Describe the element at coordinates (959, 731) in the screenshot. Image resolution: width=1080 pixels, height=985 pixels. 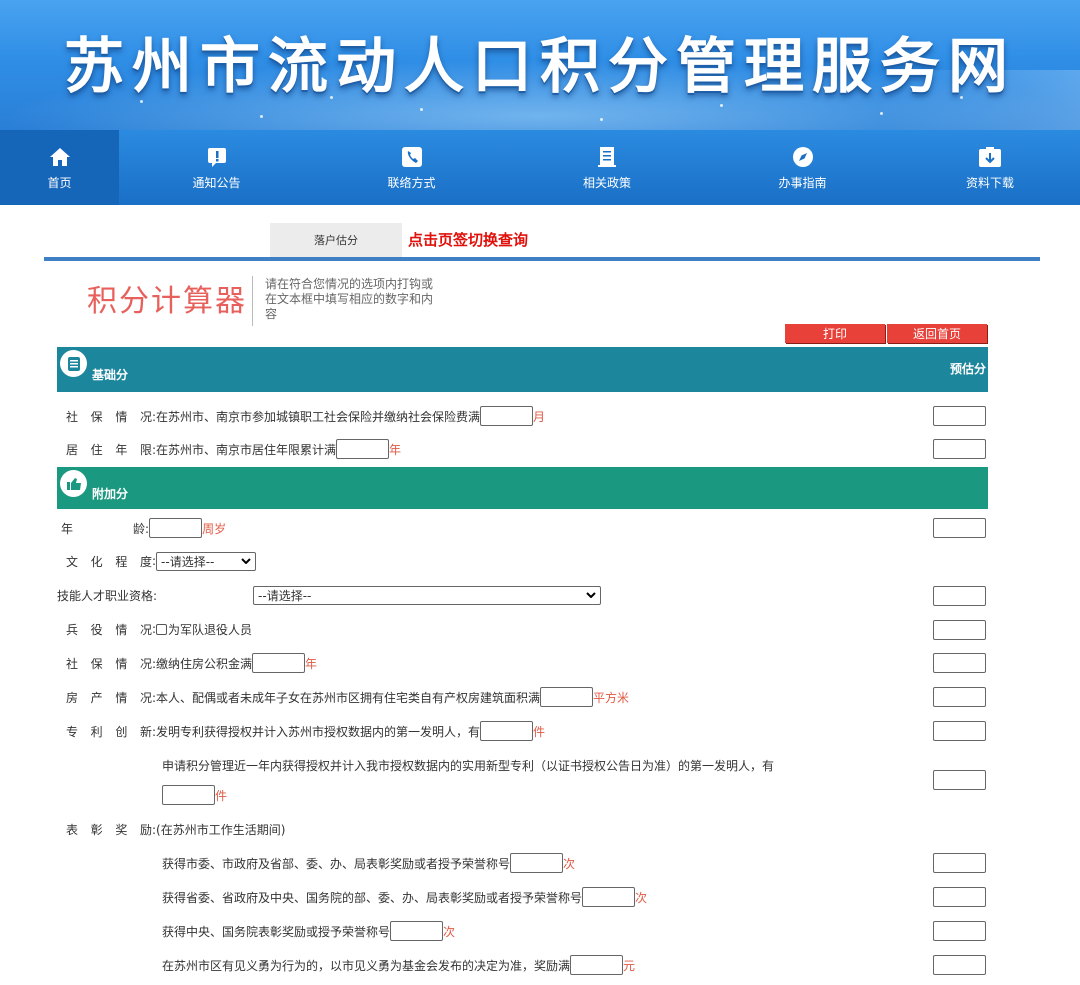
I see `score-patent` at that location.